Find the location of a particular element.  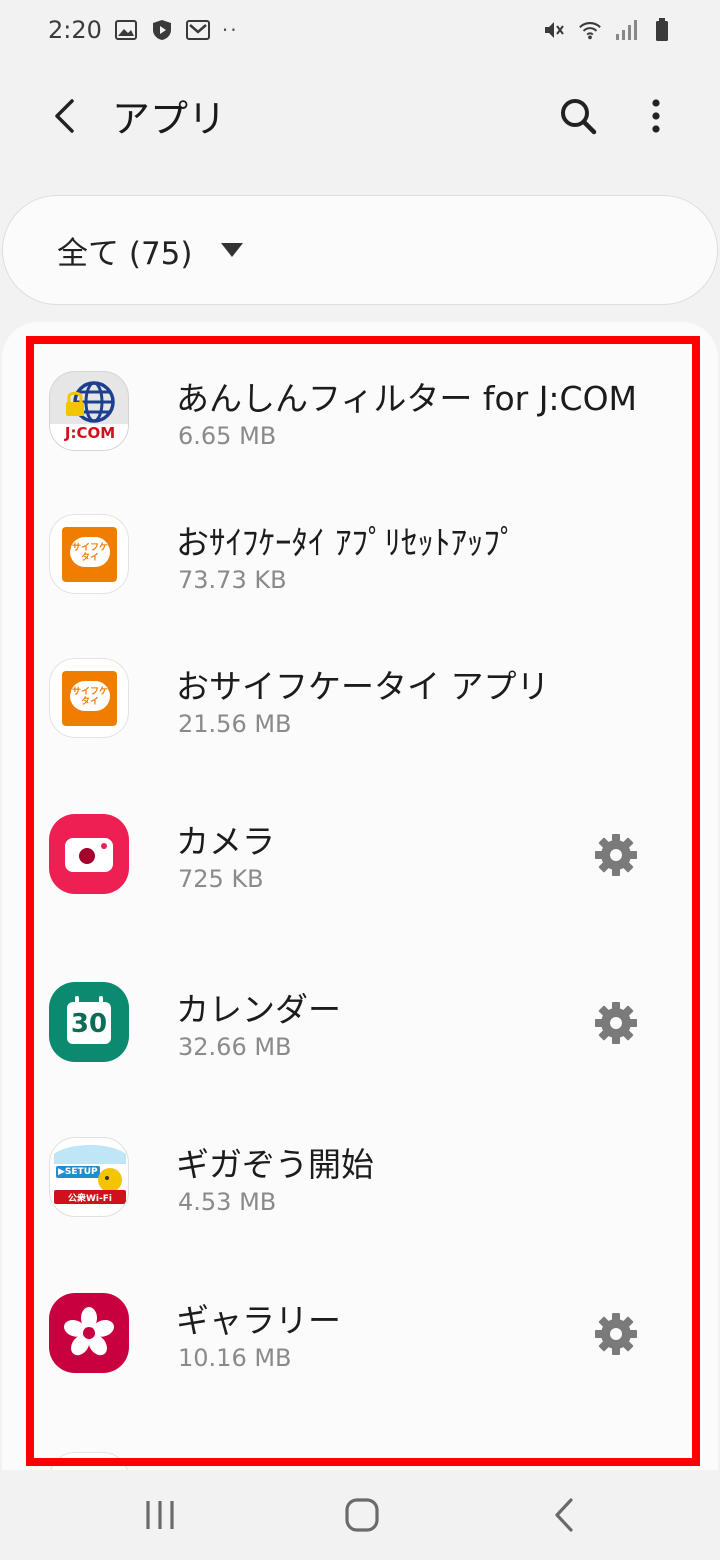

app-name: ギガぞう開始 is located at coordinates (275, 1164).